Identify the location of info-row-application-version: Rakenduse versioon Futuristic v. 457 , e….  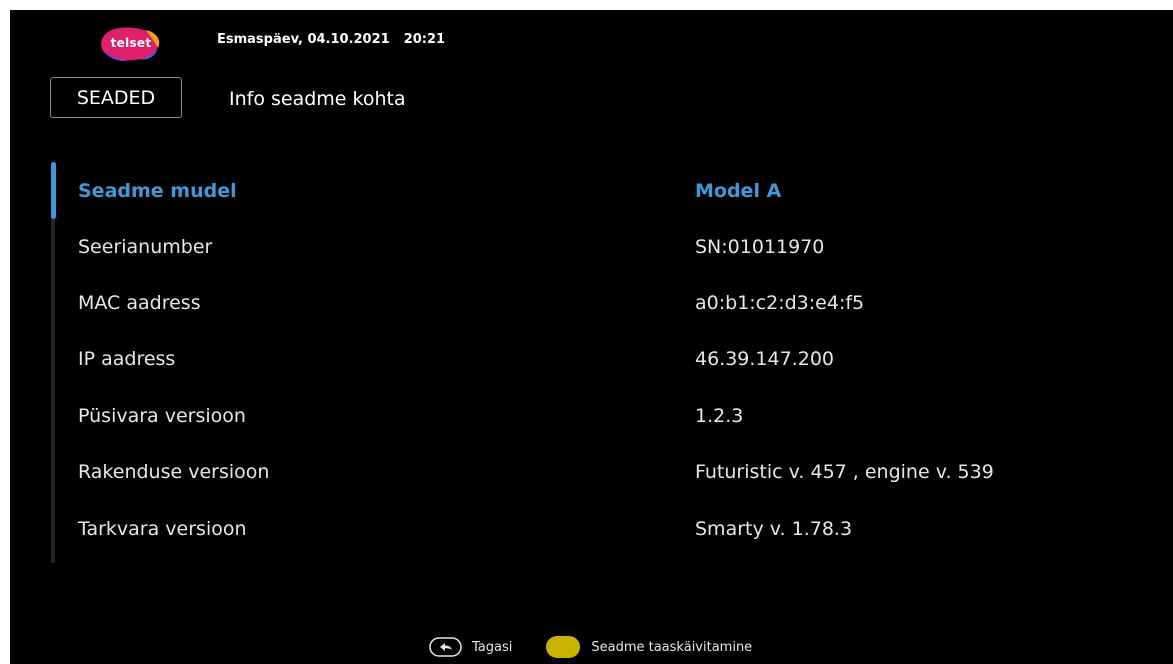
(608, 476).